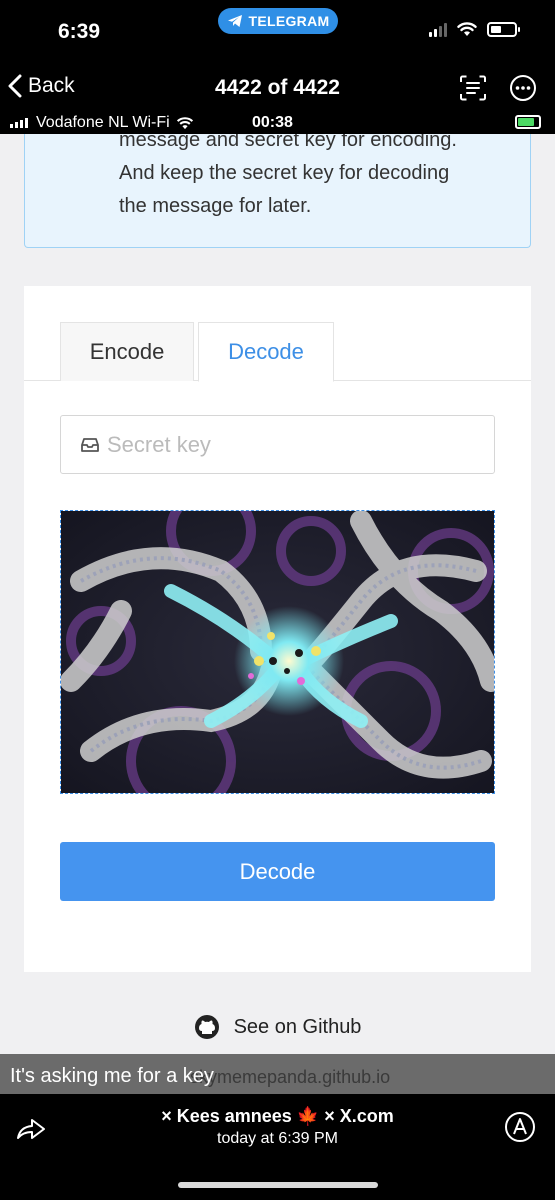  Describe the element at coordinates (287, 444) in the screenshot. I see `secret-key-input` at that location.